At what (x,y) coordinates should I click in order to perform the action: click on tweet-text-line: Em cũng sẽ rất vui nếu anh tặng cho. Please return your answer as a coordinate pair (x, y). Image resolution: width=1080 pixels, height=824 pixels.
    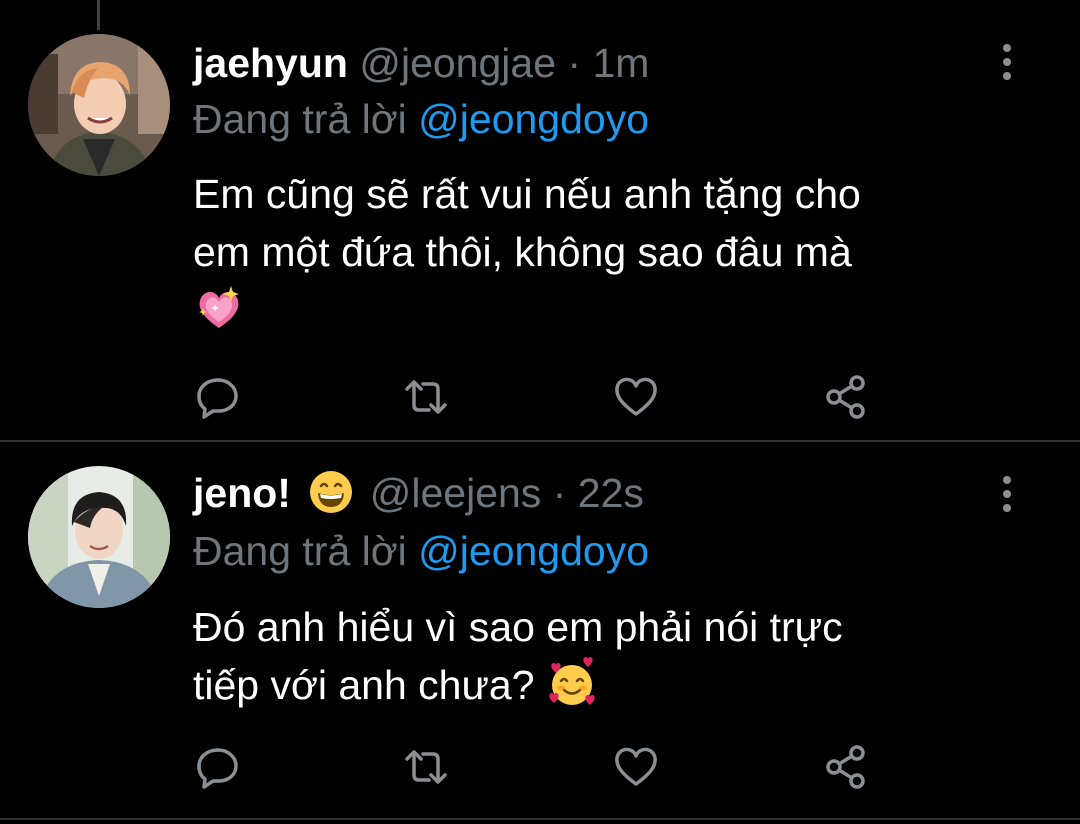
    Looking at the image, I should click on (527, 194).